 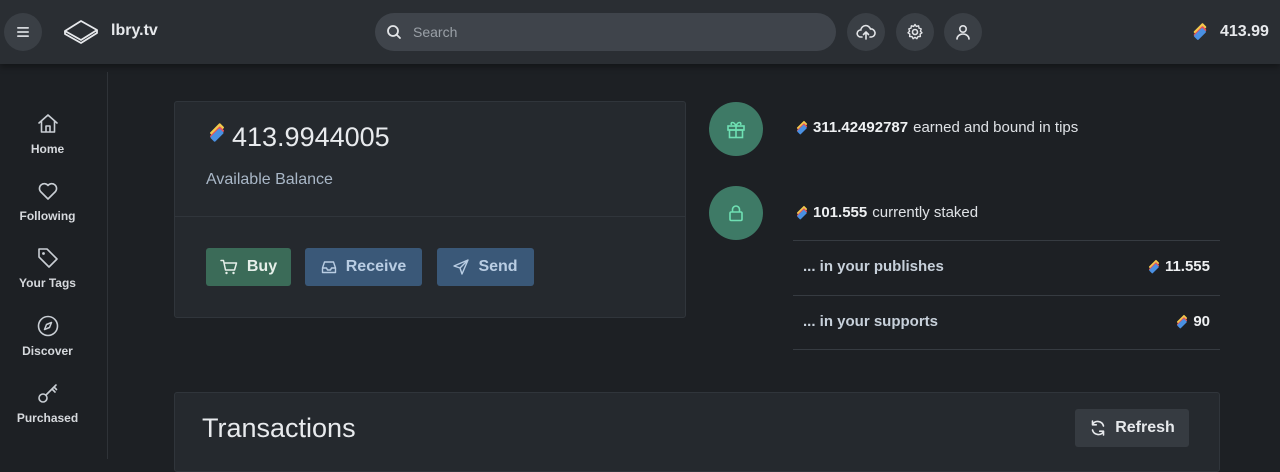 I want to click on header-balance: 413.99, so click(x=1229, y=32).